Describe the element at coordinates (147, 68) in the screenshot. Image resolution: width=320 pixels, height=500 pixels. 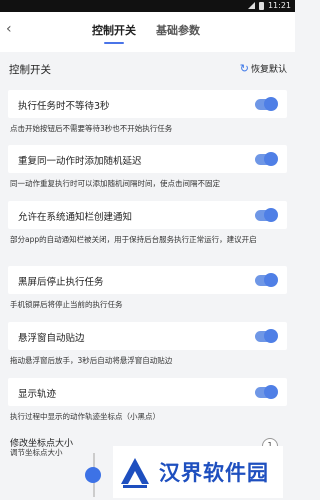
I see `section-header: 控制开关 ↻ 恢复默认` at that location.